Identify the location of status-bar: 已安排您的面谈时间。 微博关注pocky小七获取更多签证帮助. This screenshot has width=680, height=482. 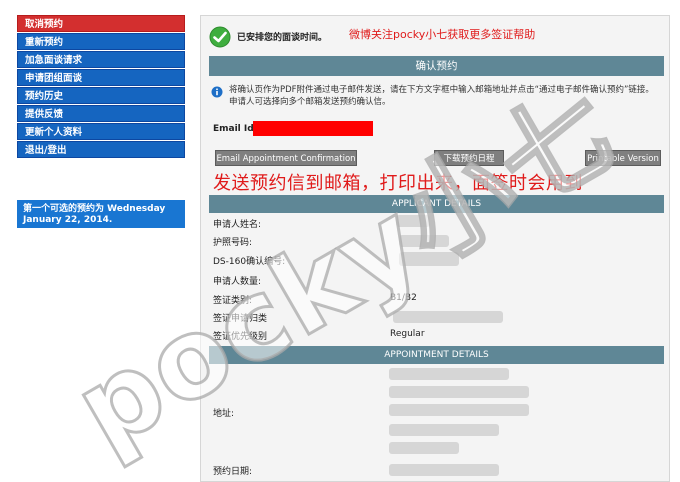
(434, 37).